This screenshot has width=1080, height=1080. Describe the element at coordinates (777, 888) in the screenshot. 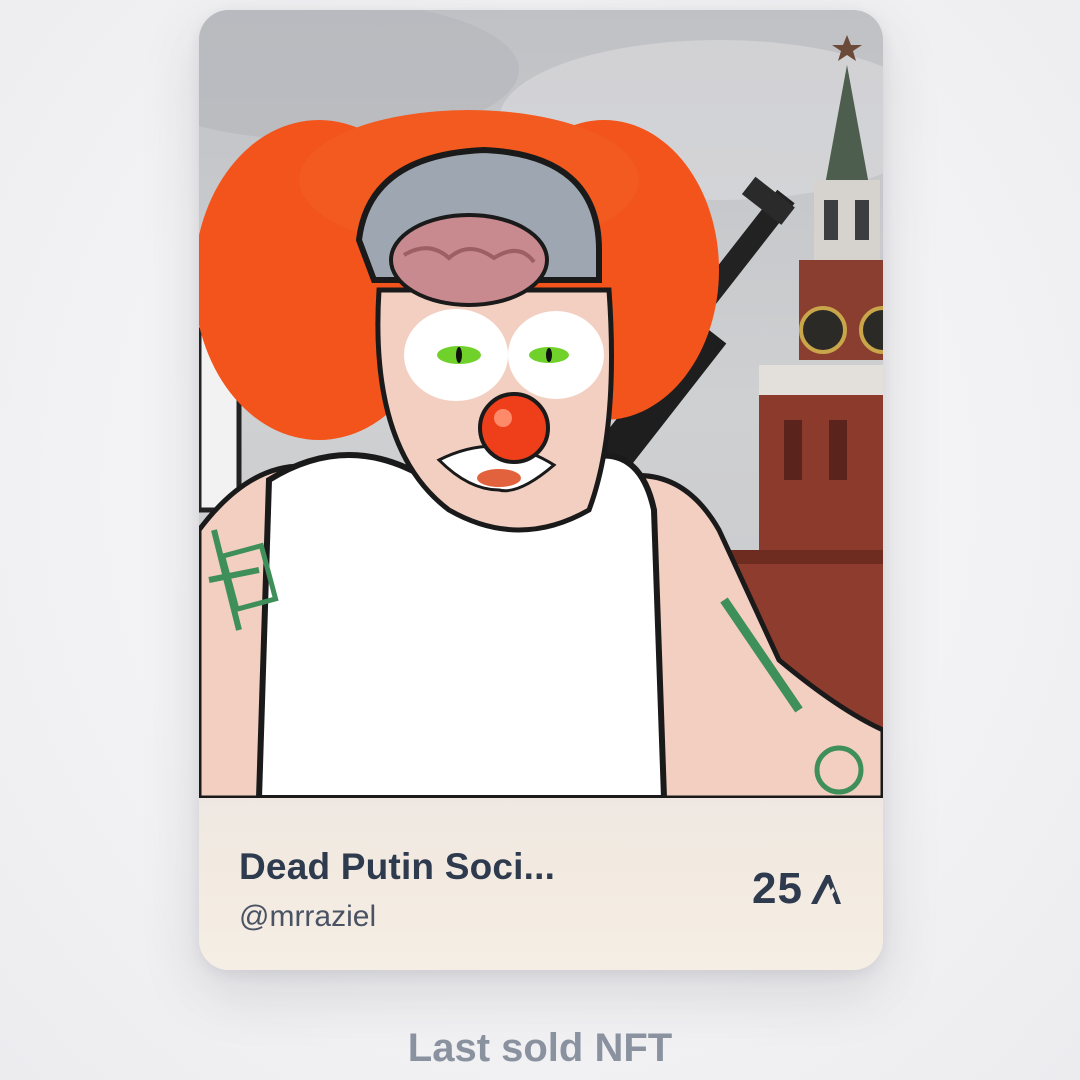

I see `price-value: 25` at that location.